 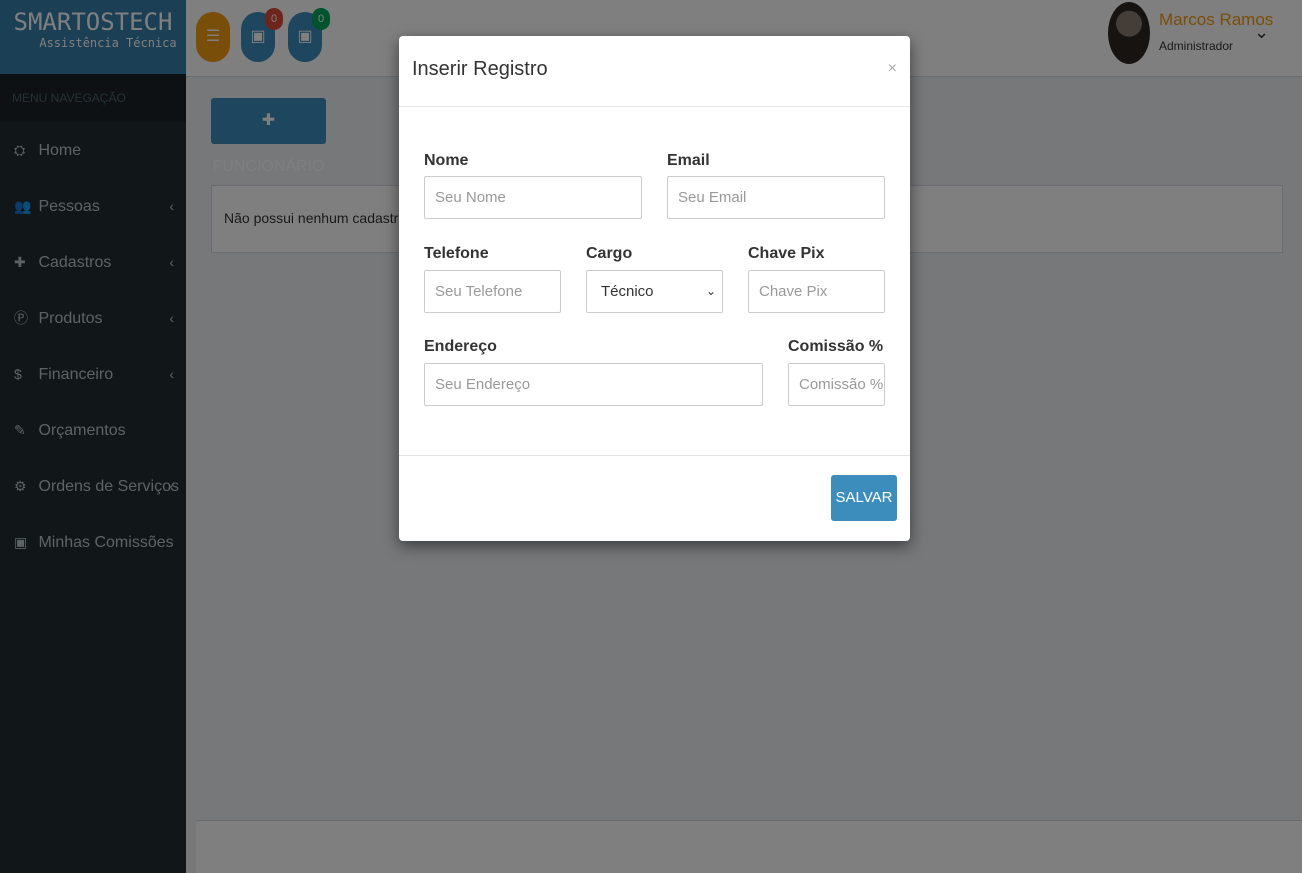 I want to click on endereco-input: Seu Endereço, so click(x=593, y=384).